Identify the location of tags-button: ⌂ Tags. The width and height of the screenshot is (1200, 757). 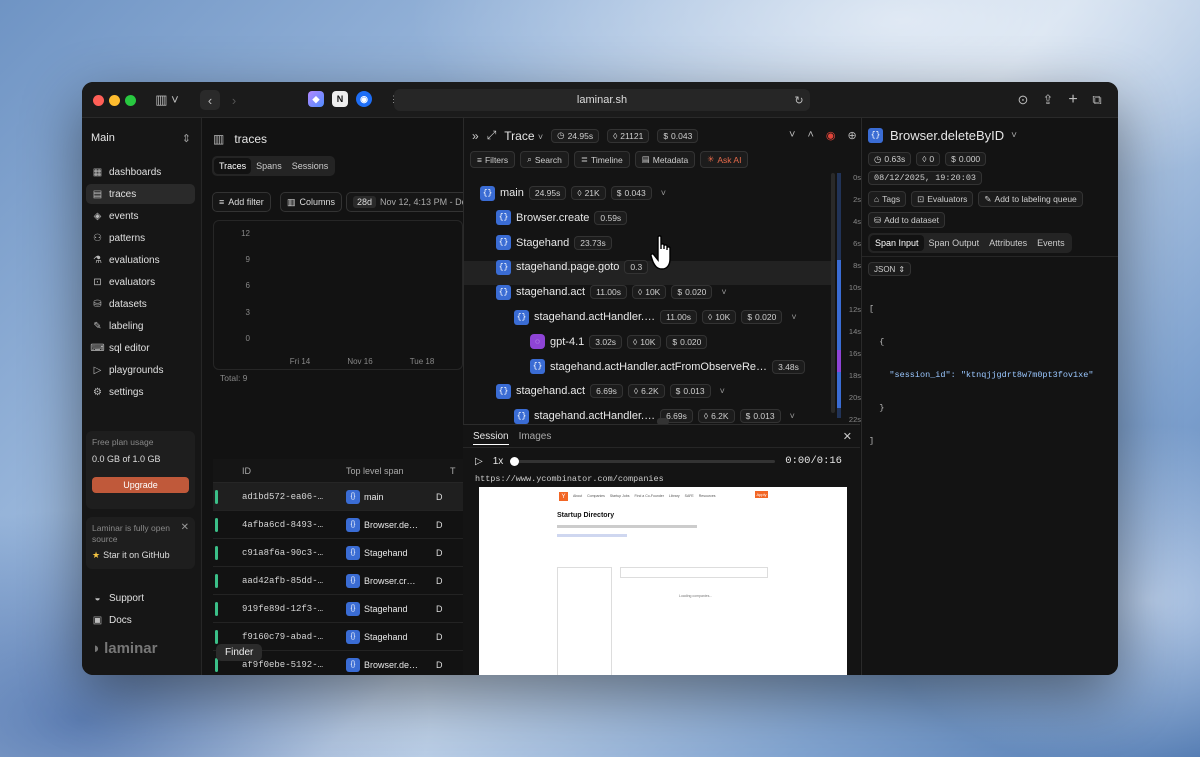
(887, 199).